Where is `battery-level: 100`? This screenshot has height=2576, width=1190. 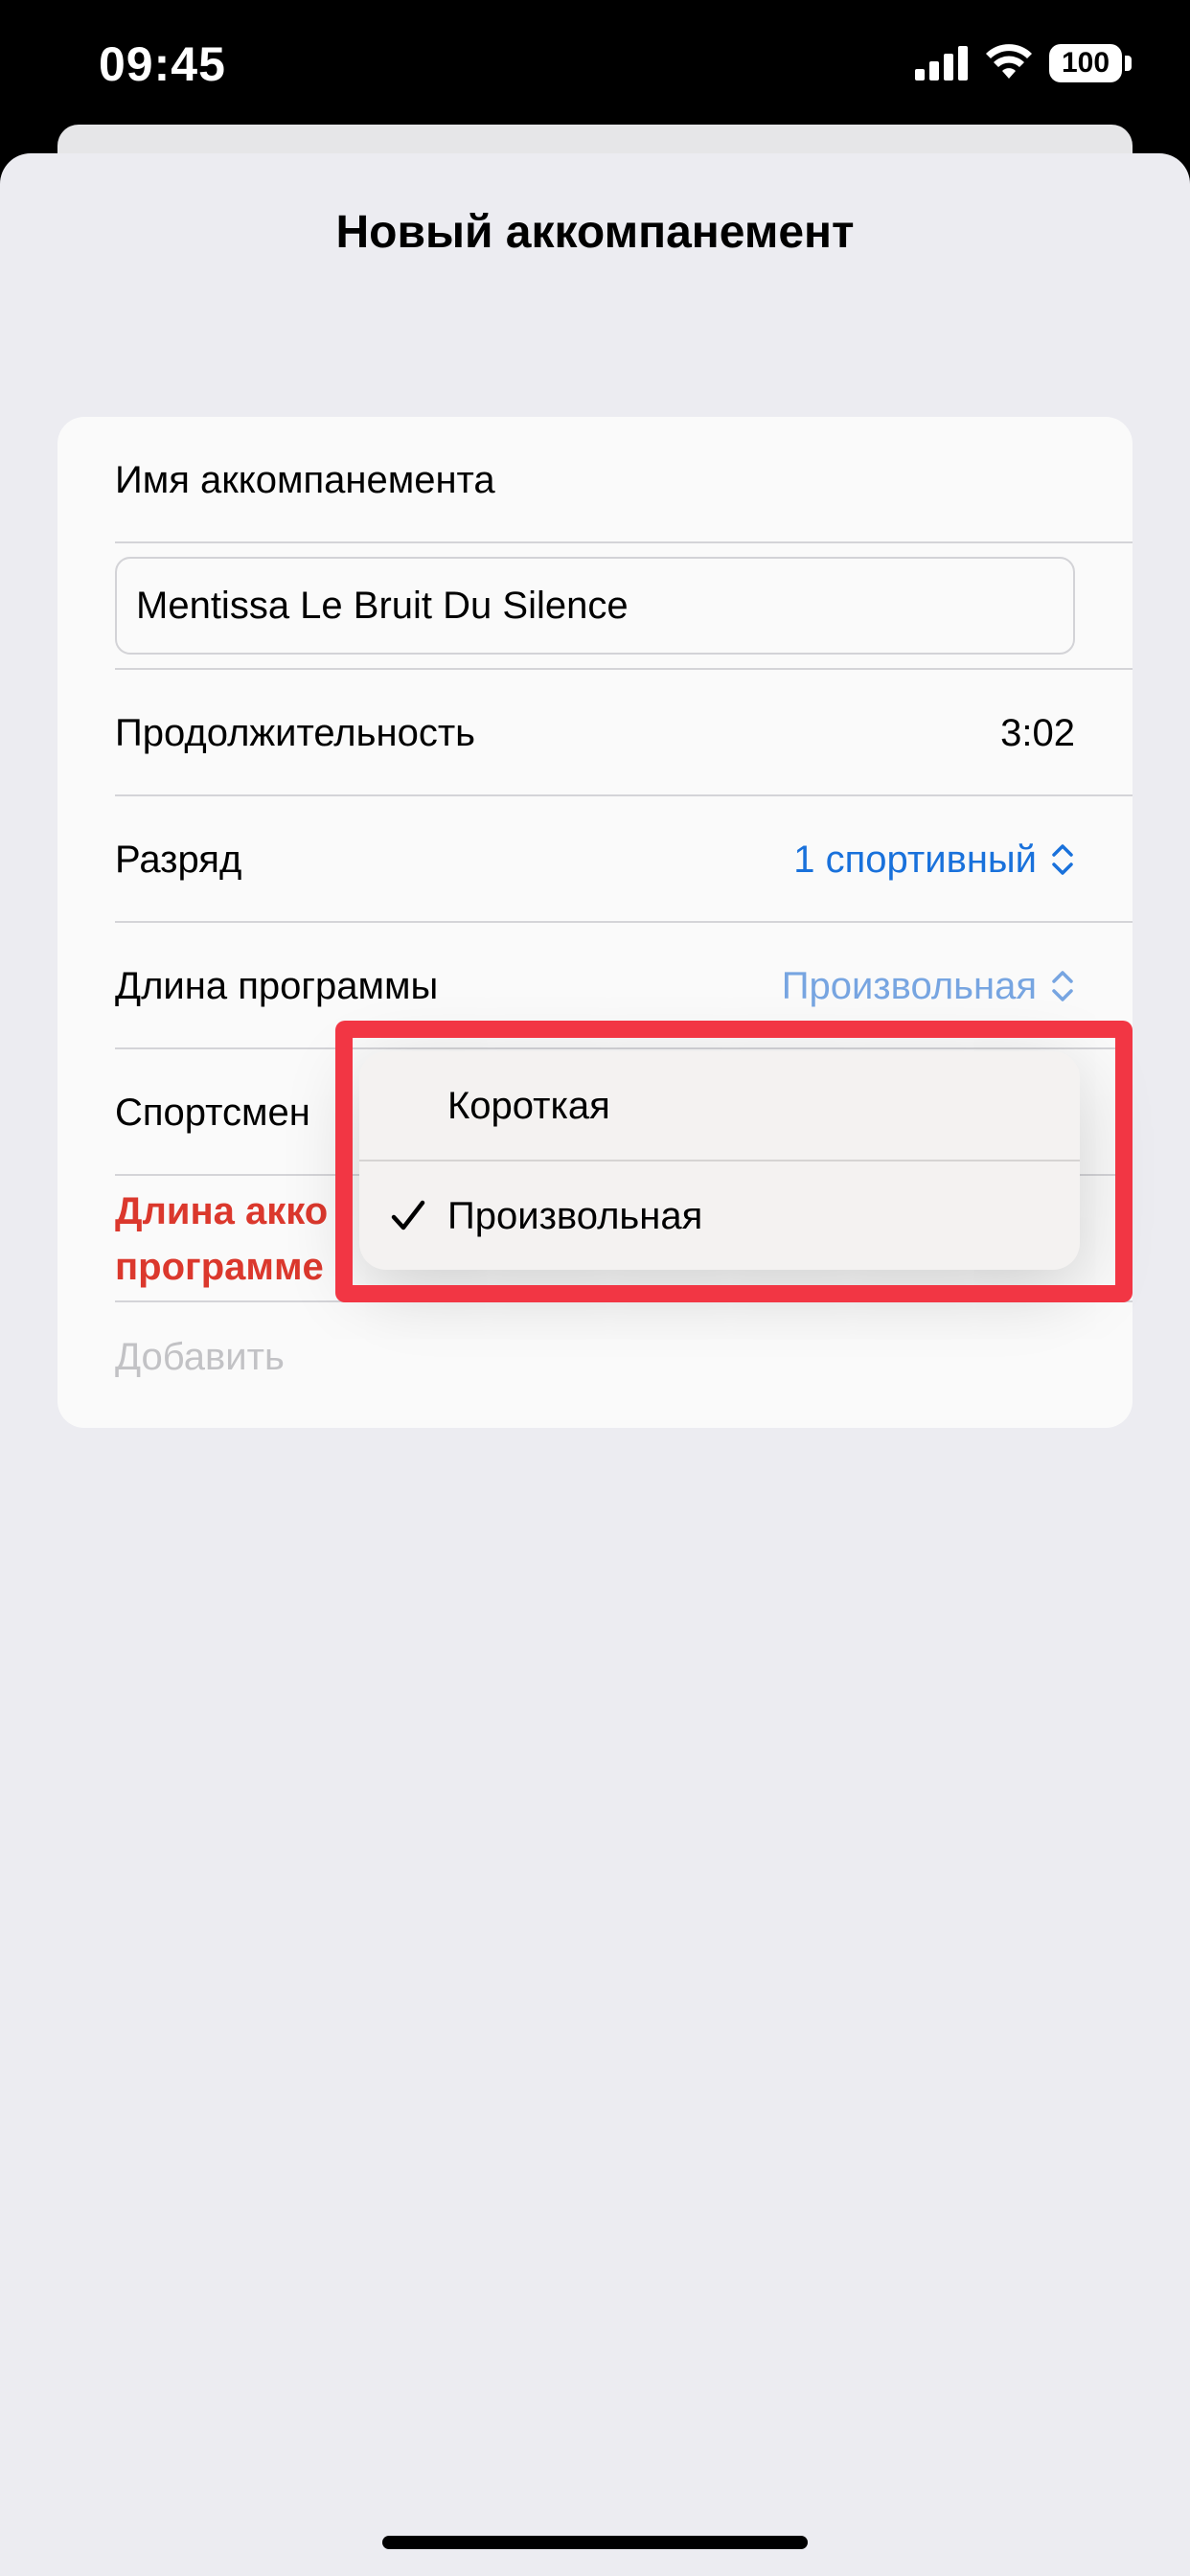 battery-level: 100 is located at coordinates (1085, 63).